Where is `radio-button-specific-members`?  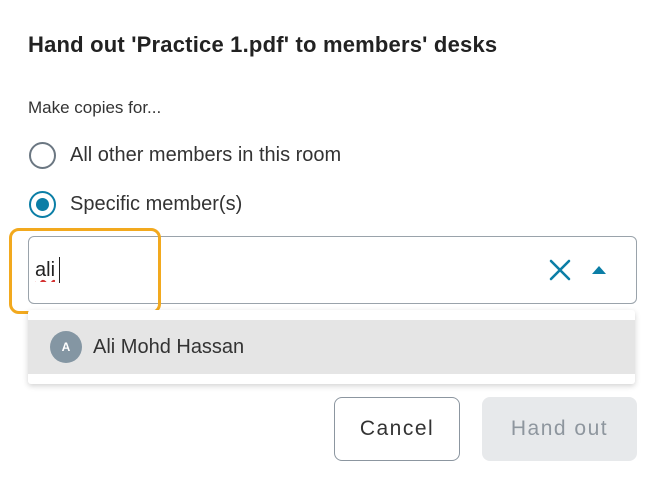 radio-button-specific-members is located at coordinates (42, 204).